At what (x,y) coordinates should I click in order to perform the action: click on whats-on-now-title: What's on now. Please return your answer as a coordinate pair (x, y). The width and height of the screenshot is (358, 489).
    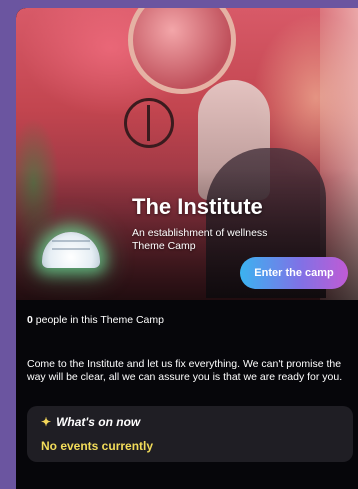
    Looking at the image, I should click on (98, 422).